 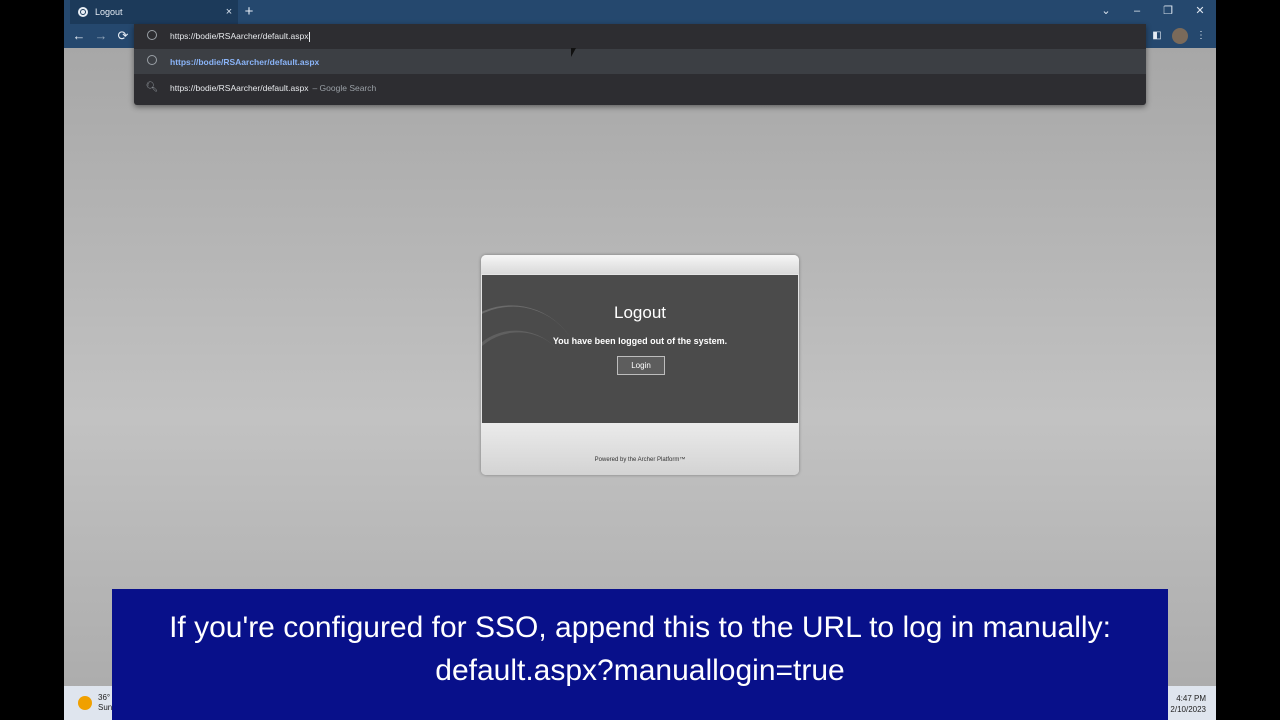 What do you see at coordinates (109, 12) in the screenshot?
I see `tab-title: Logout` at bounding box center [109, 12].